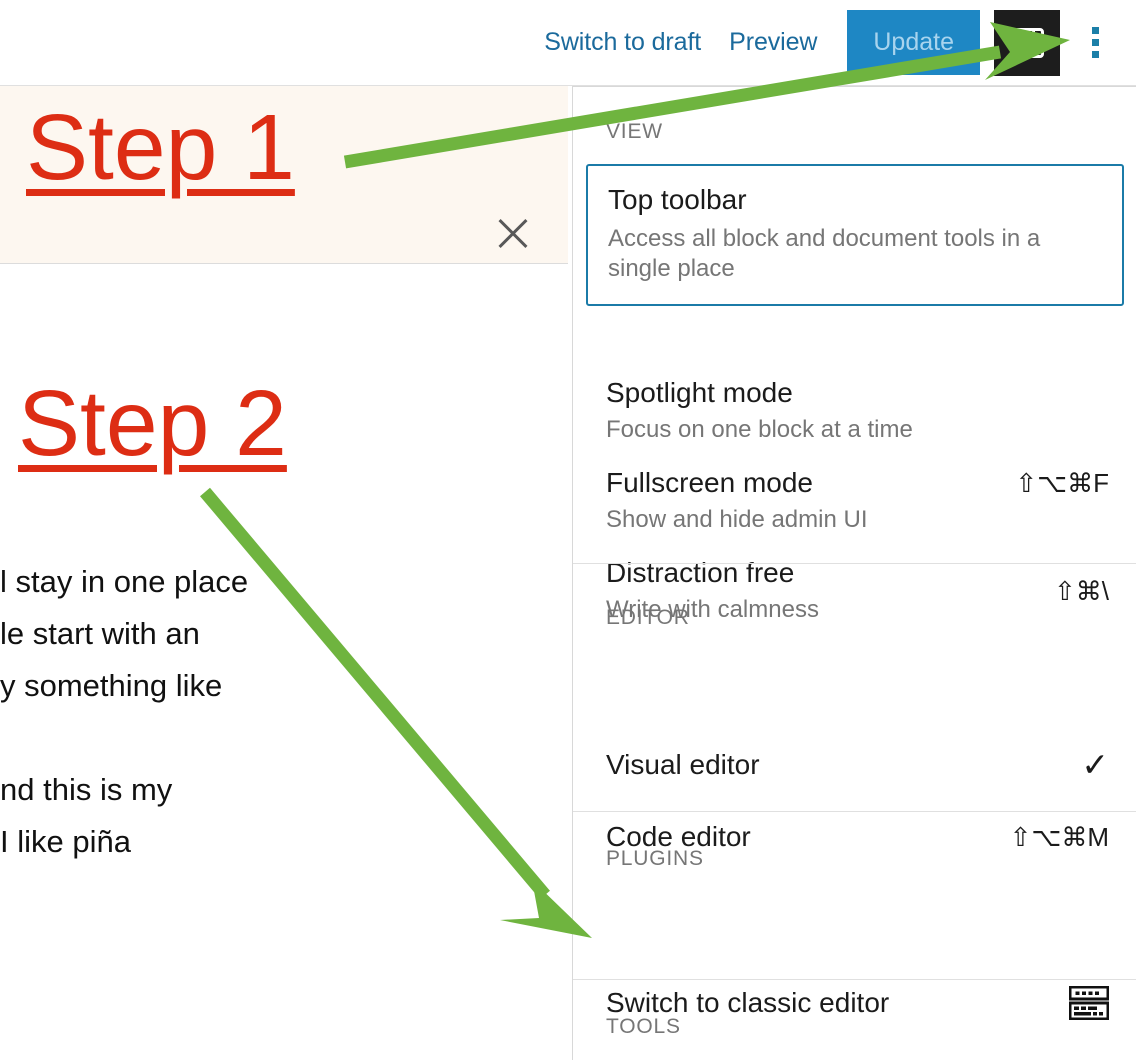  Describe the element at coordinates (648, 617) in the screenshot. I see `menu-section-editor-label: EDITOR` at that location.